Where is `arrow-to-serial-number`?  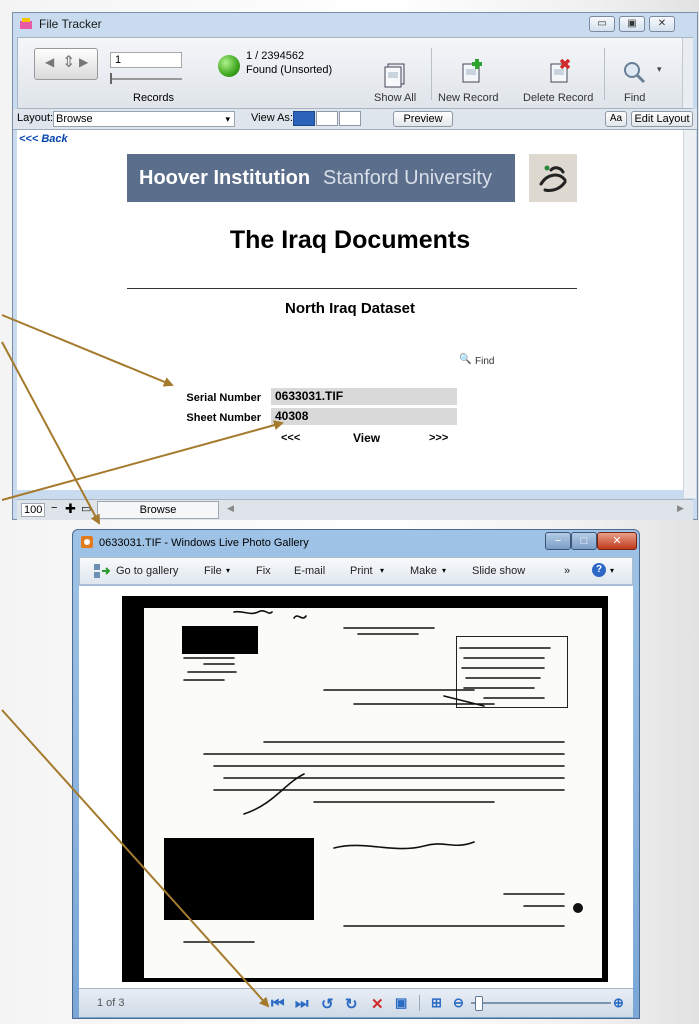 arrow-to-serial-number is located at coordinates (87, 350).